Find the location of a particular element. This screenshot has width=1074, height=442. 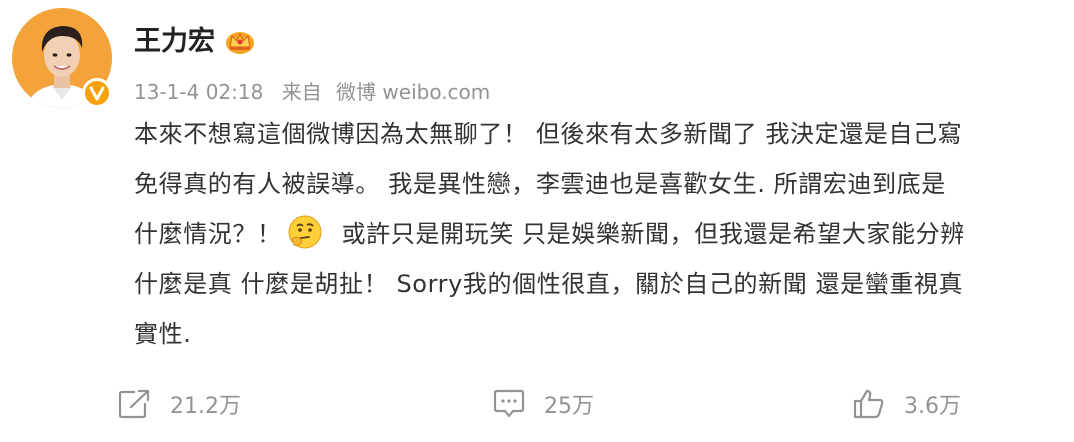

like-button: 3.6万 is located at coordinates (906, 404).